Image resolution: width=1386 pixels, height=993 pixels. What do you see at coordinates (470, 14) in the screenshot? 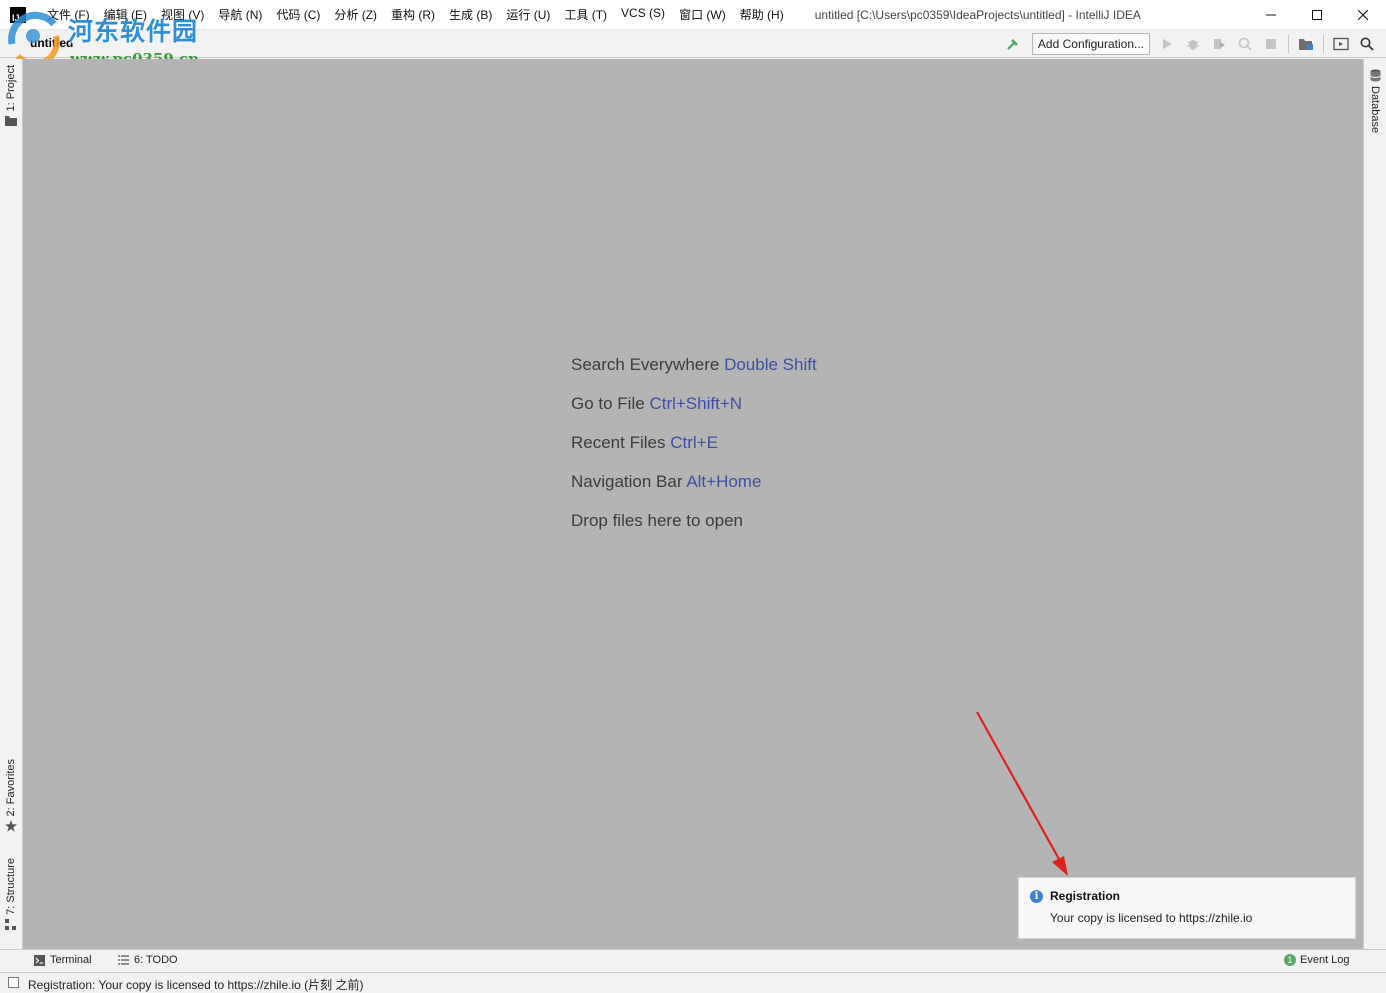
I see `menu-build: 生成 (B)` at bounding box center [470, 14].